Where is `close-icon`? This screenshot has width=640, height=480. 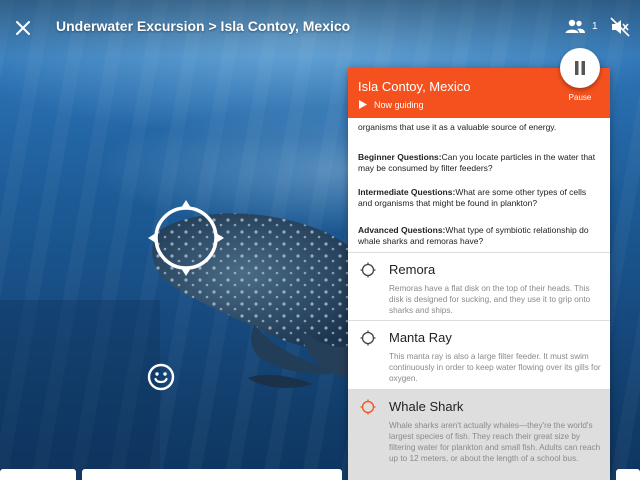
close-icon is located at coordinates (23, 28).